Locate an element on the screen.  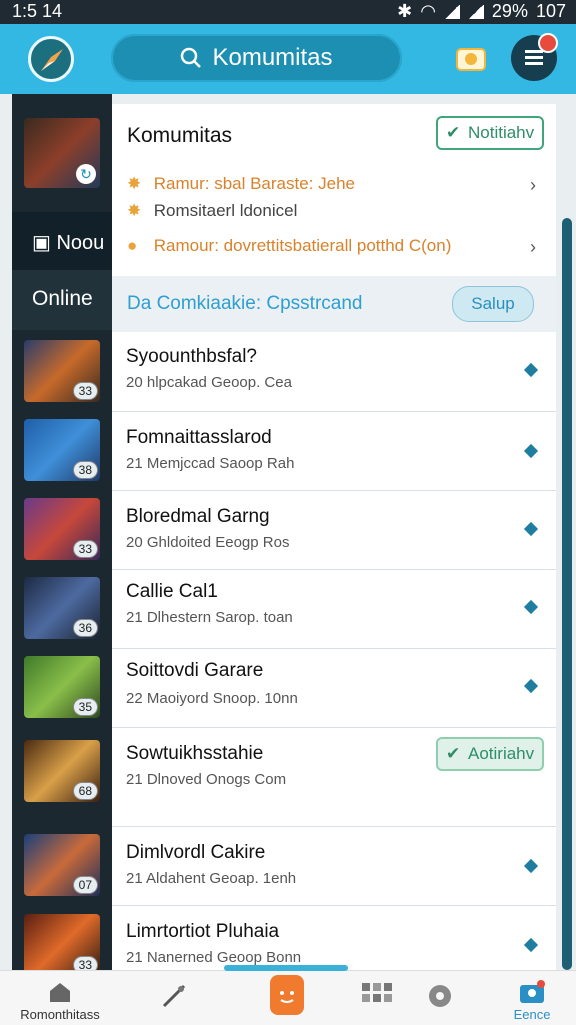
search-icon is located at coordinates (191, 57).